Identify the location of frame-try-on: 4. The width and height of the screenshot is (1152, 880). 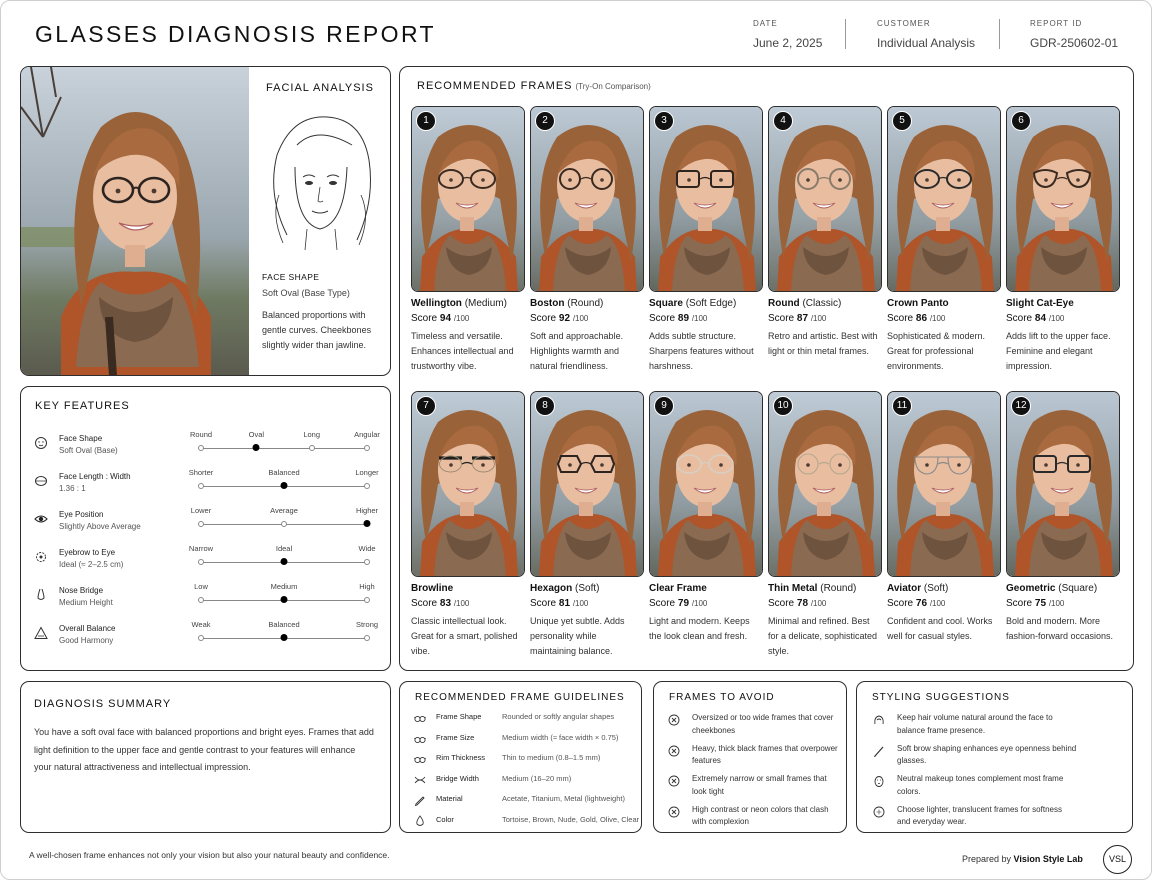
(825, 199).